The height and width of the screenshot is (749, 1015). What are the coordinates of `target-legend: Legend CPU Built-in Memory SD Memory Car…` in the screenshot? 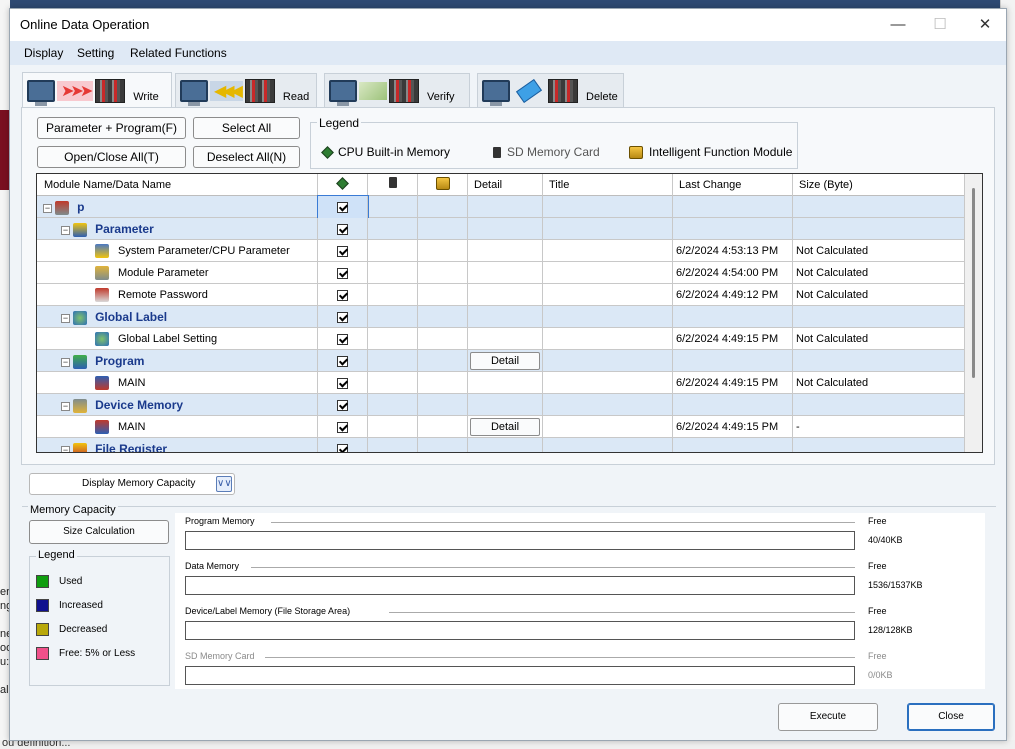 It's located at (554, 142).